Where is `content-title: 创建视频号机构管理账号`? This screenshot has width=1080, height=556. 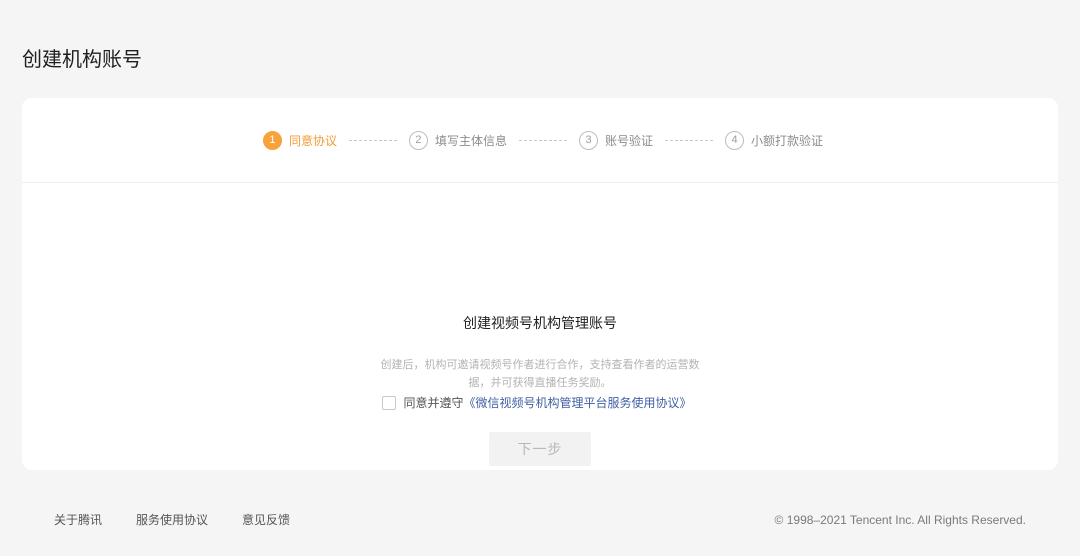
content-title: 创建视频号机构管理账号 is located at coordinates (540, 324).